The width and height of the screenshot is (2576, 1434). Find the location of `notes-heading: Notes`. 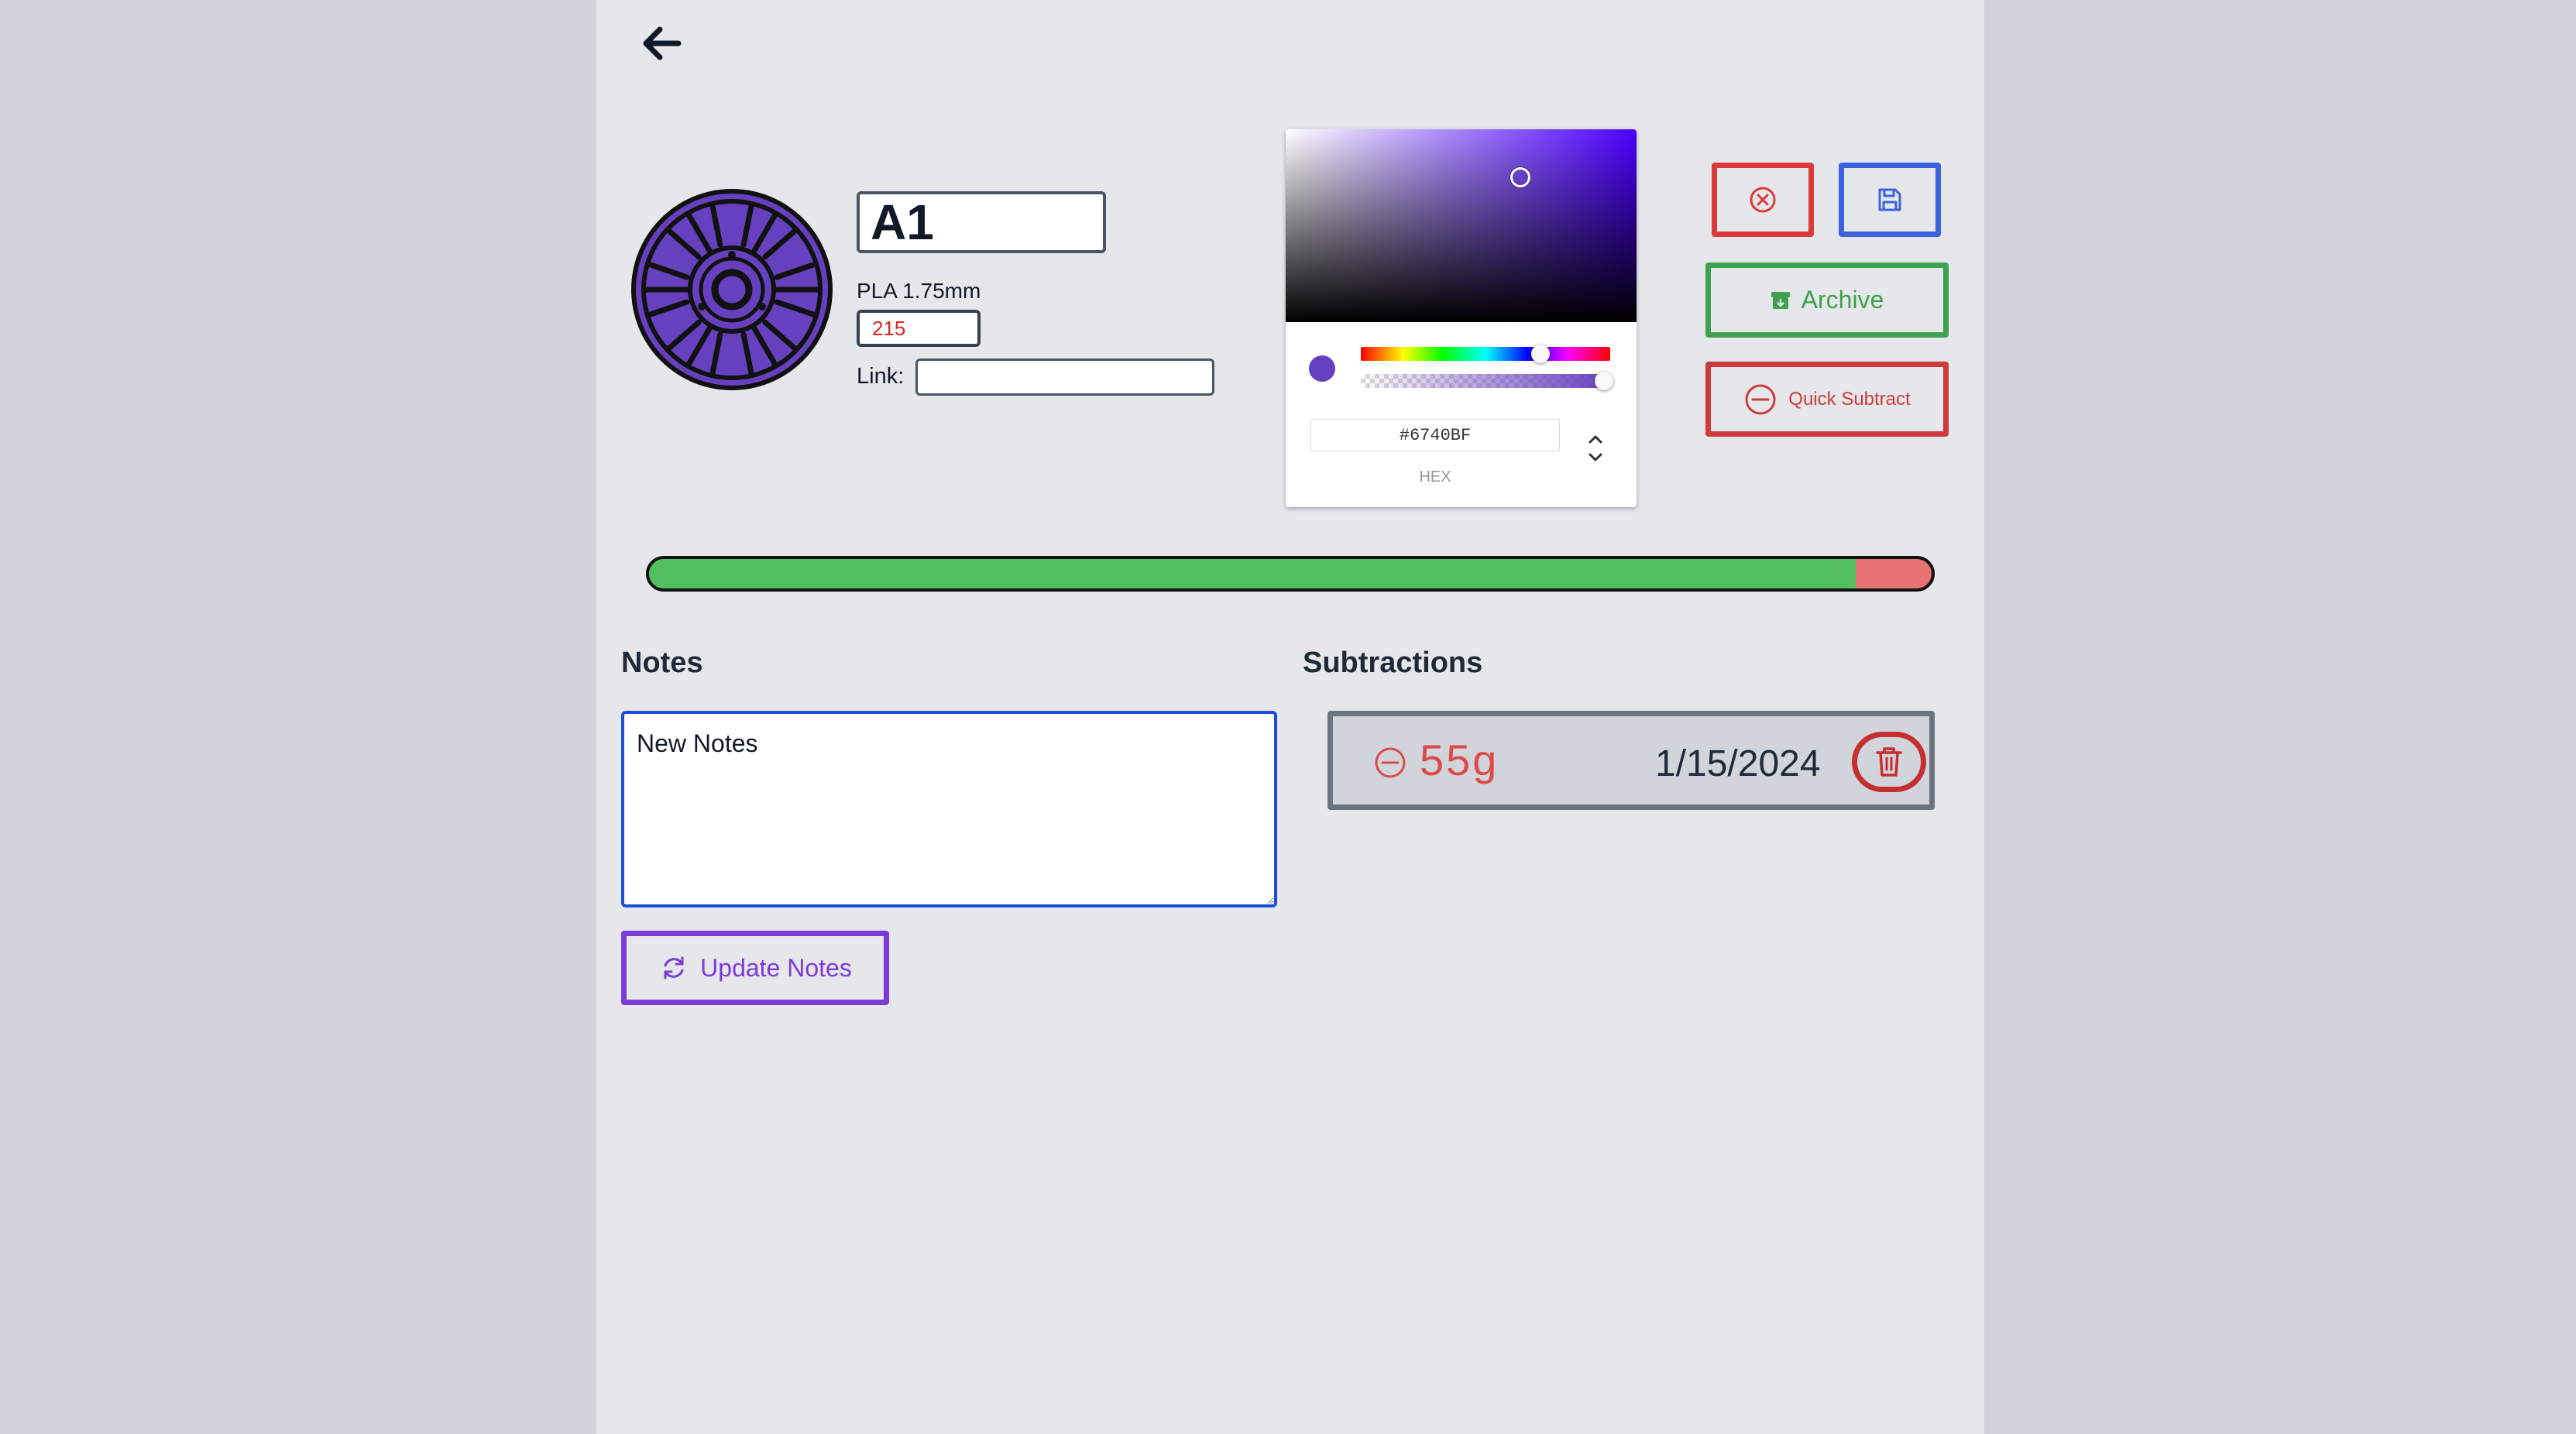

notes-heading: Notes is located at coordinates (662, 663).